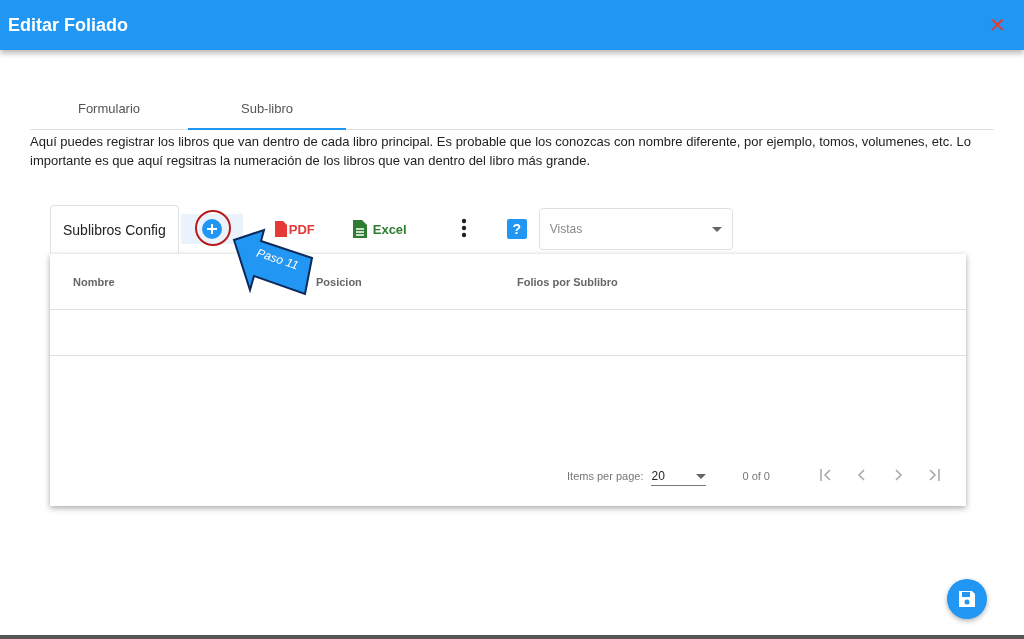 This screenshot has width=1024, height=639. What do you see at coordinates (109, 109) in the screenshot?
I see `tab: Formulario` at bounding box center [109, 109].